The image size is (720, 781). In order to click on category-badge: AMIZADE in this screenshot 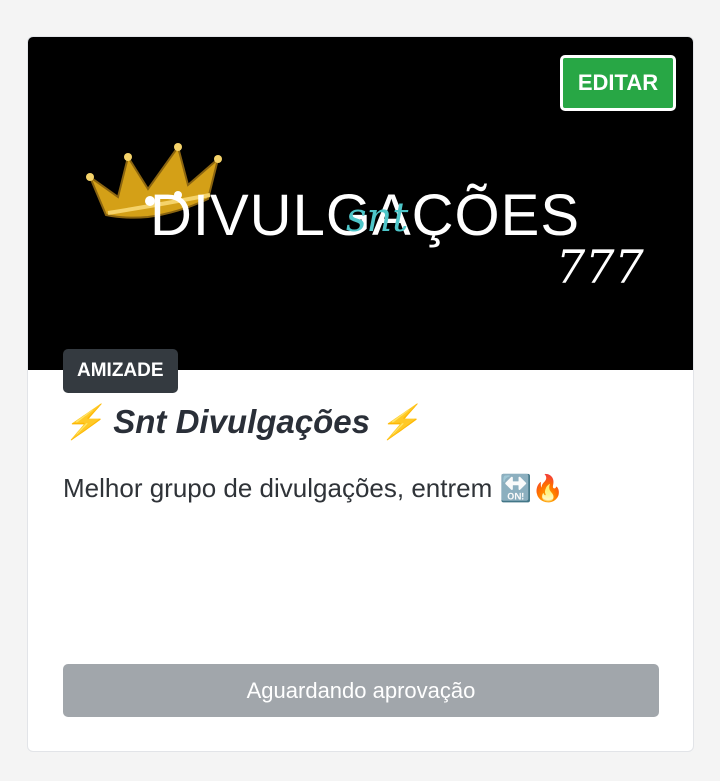, I will do `click(120, 371)`.